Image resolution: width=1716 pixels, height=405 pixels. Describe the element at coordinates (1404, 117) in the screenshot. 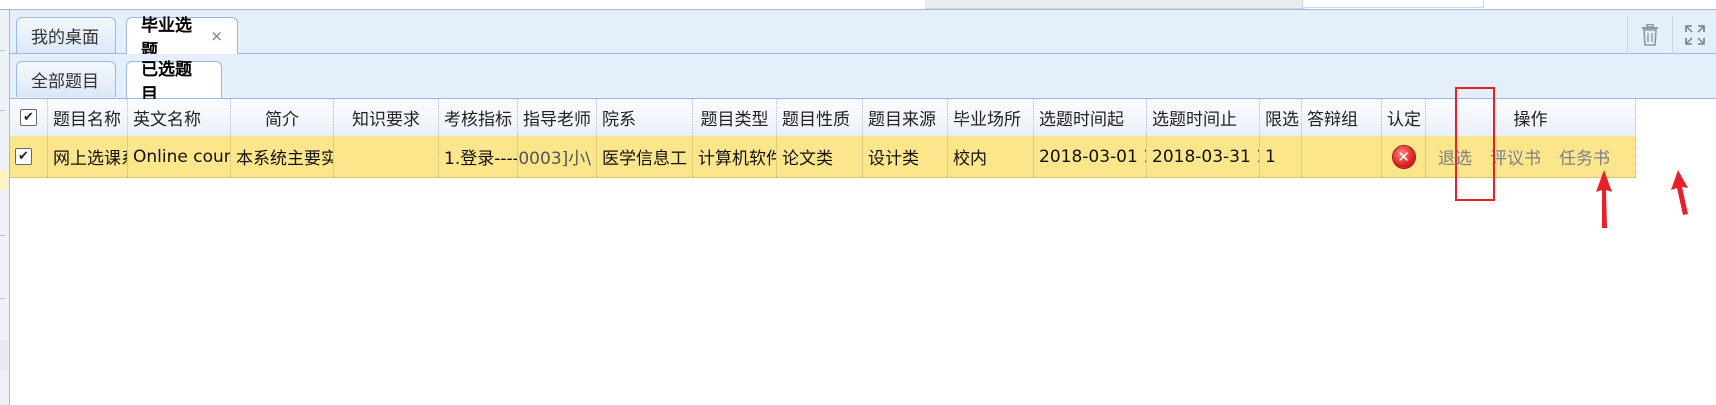

I see `col-header: 认定` at that location.